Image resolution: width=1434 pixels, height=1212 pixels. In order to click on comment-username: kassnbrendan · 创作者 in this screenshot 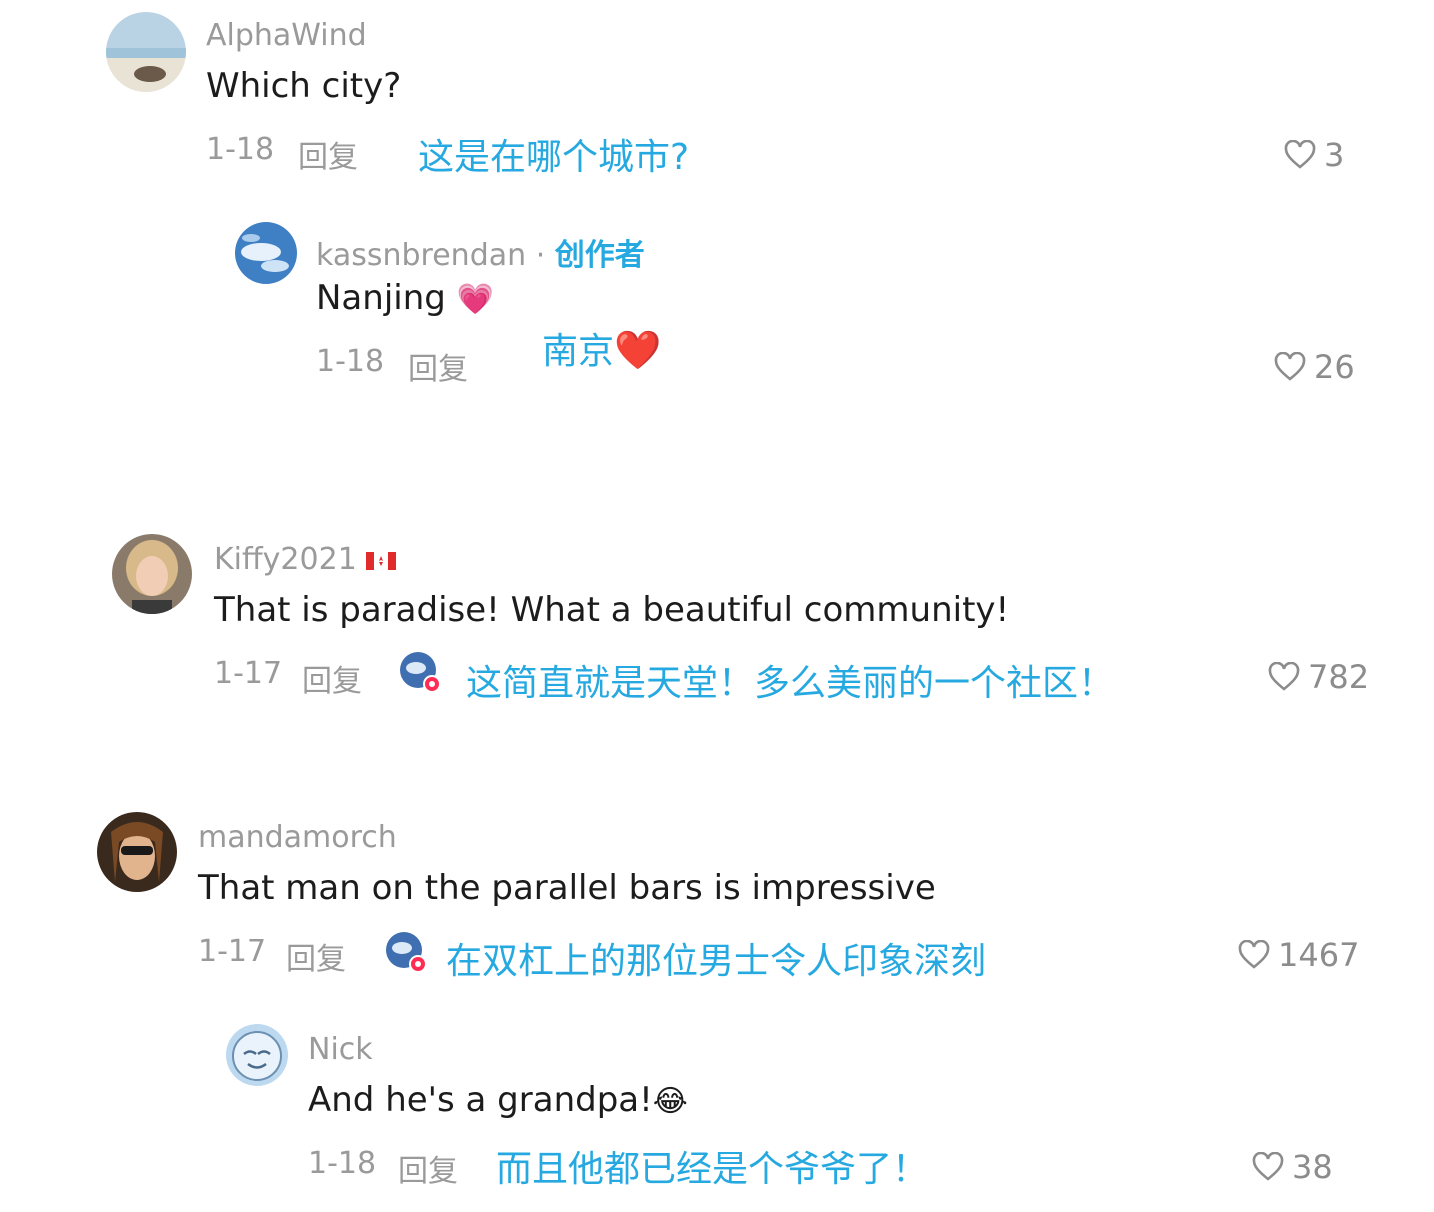, I will do `click(480, 252)`.